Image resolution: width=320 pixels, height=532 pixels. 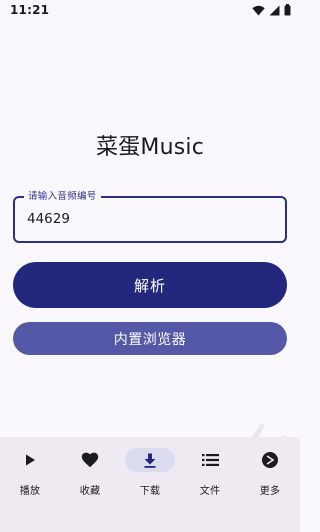 I want to click on nav-pill-more, so click(x=270, y=460).